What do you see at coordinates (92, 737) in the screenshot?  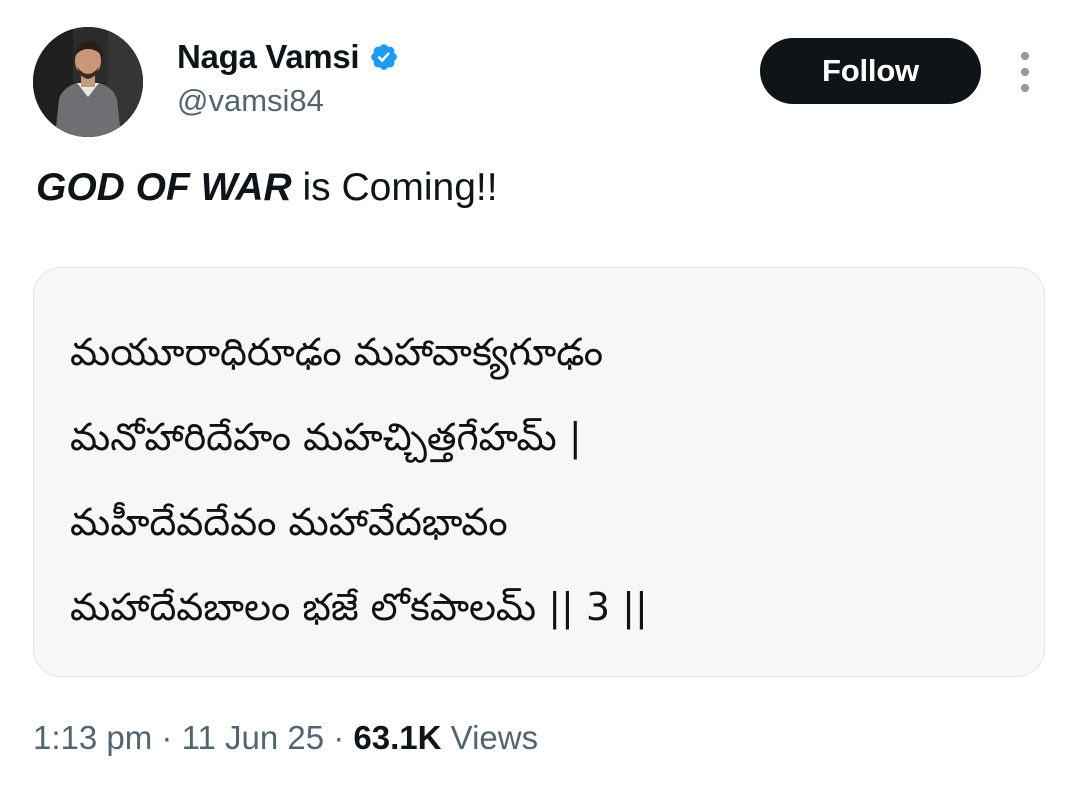 I see `tweet-time: 1:13 pm` at bounding box center [92, 737].